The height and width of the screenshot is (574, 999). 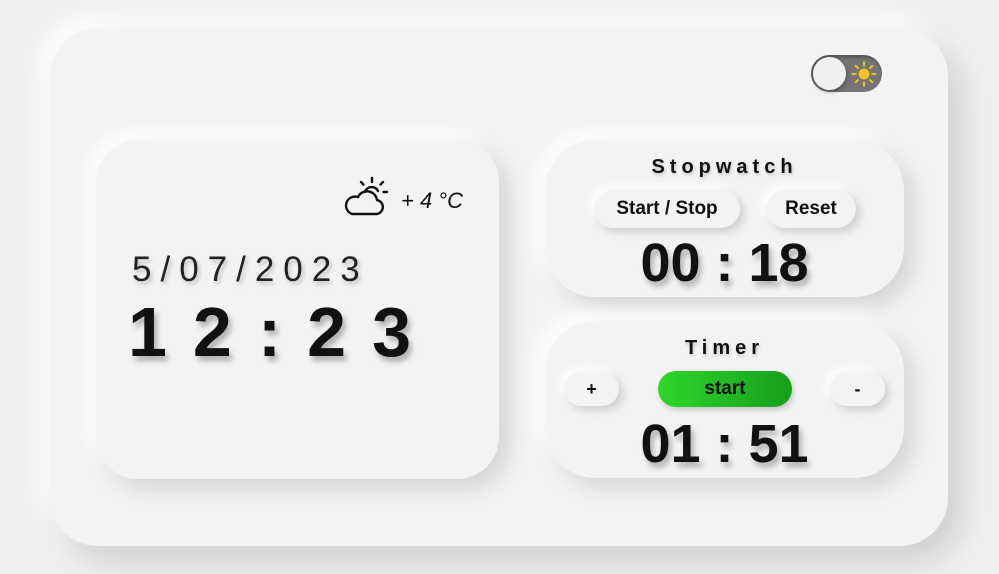 I want to click on date-display: 5/07/2023, so click(x=250, y=269).